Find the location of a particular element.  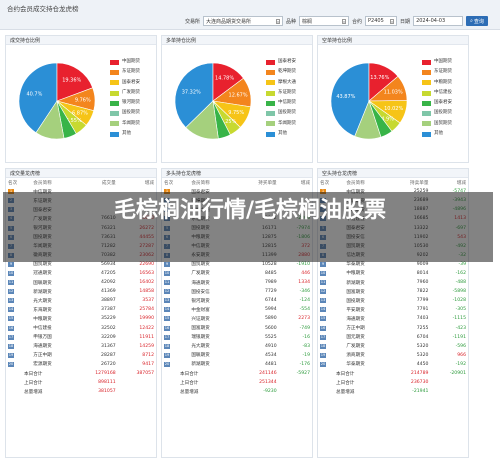

legend-item: 乾坤期货 is located at coordinates (281, 72).